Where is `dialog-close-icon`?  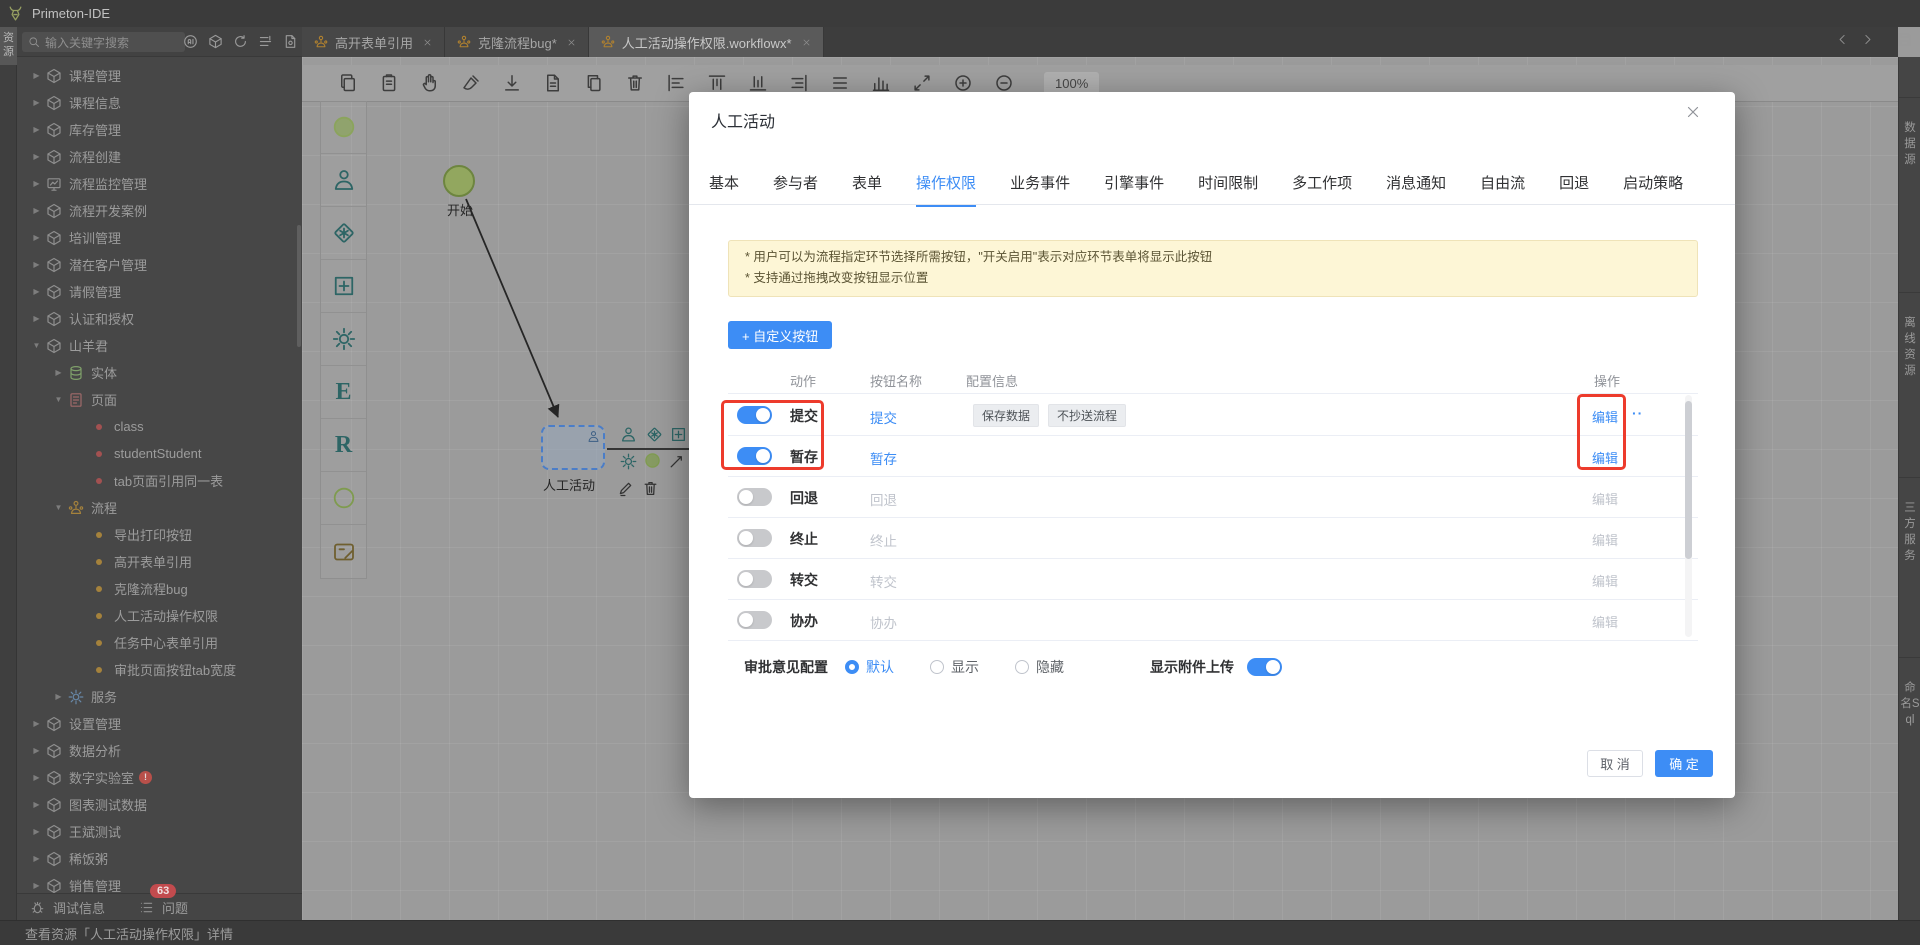
dialog-close-icon is located at coordinates (1693, 112).